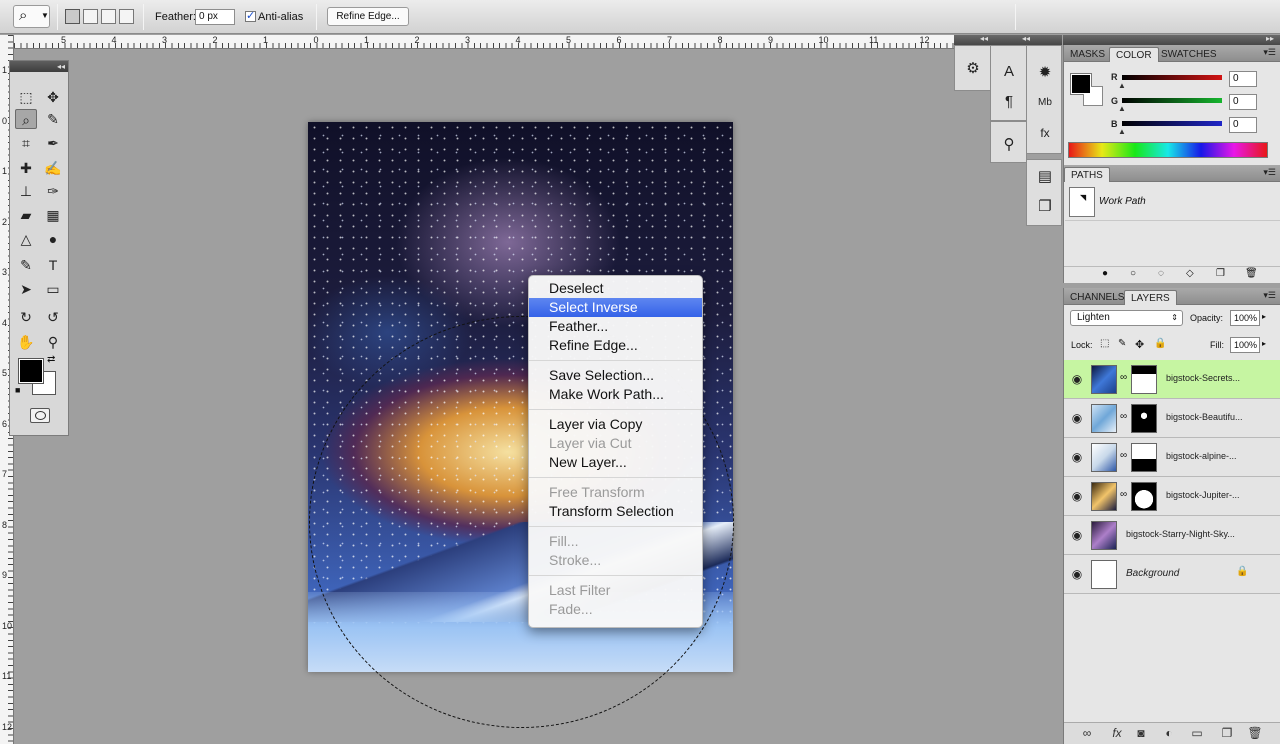 Image resolution: width=1280 pixels, height=744 pixels. Describe the element at coordinates (26, 342) in the screenshot. I see `hand-icon: ✋` at that location.